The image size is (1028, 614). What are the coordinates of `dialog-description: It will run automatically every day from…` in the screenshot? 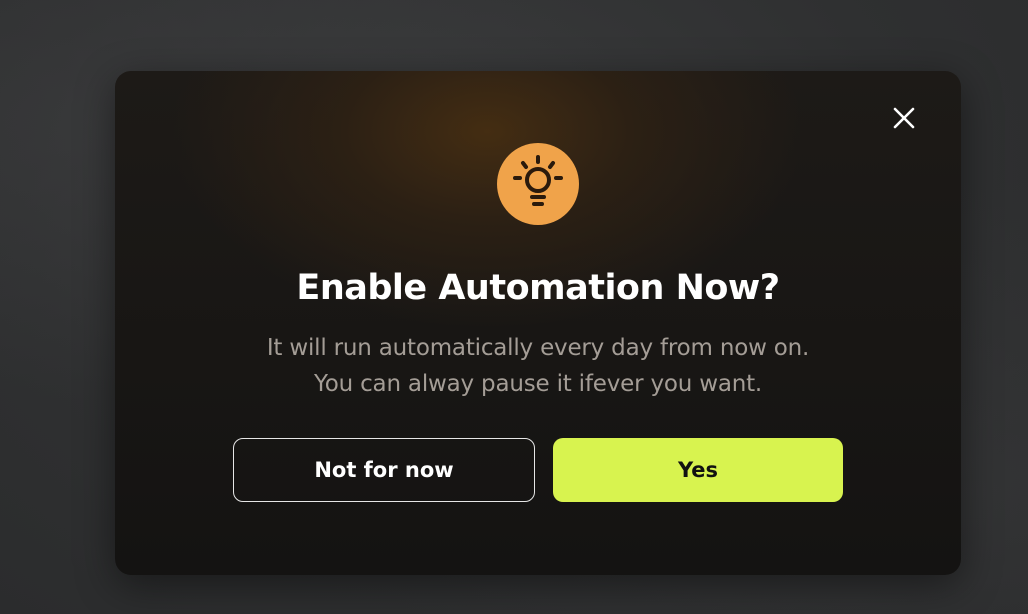 It's located at (538, 366).